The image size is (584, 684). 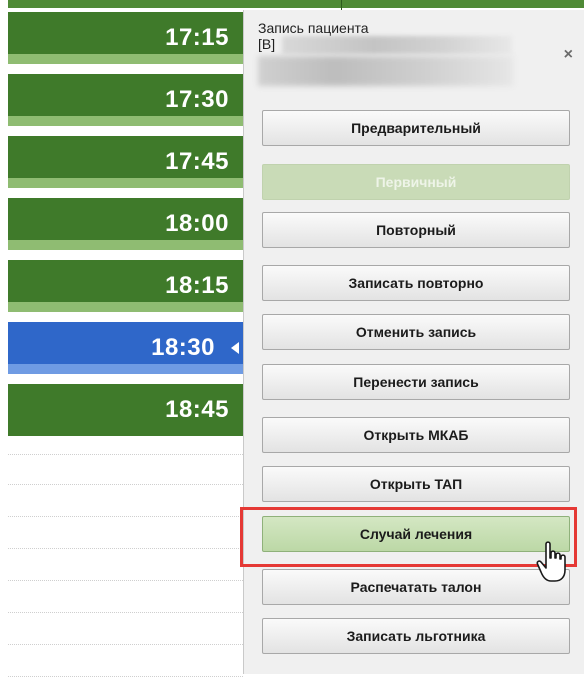 What do you see at coordinates (125, 224) in the screenshot?
I see `time-slot: 18:00` at bounding box center [125, 224].